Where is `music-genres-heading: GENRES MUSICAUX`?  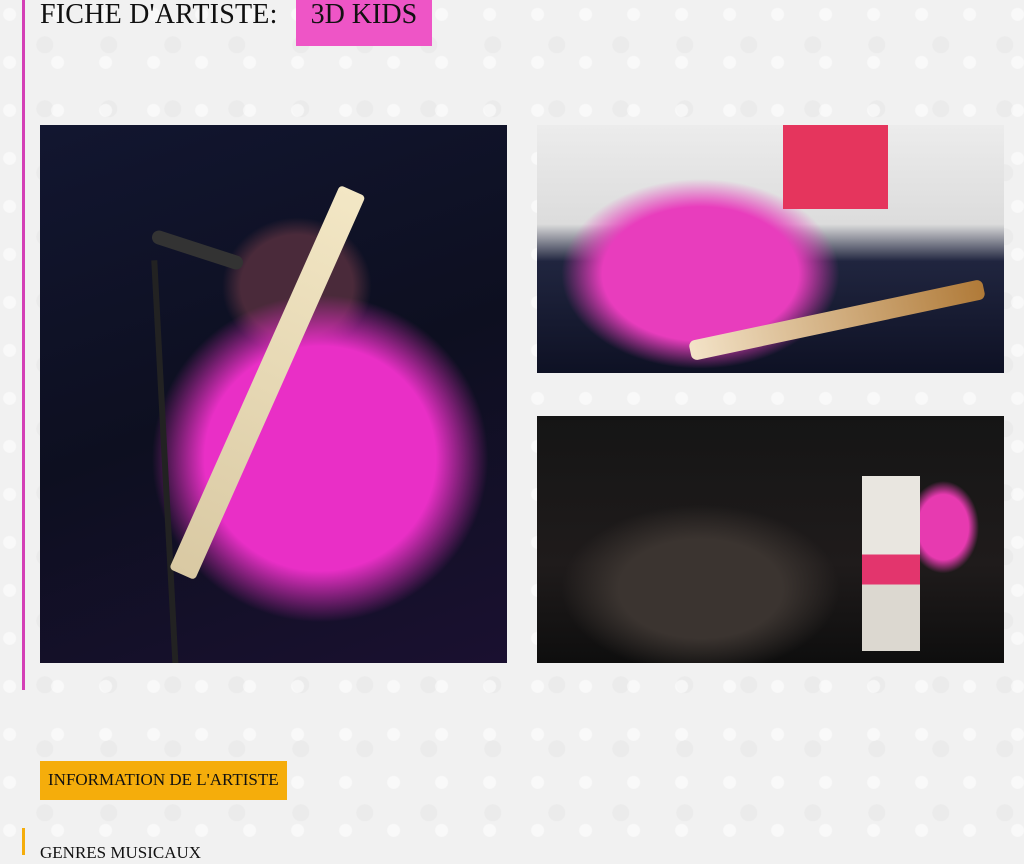
music-genres-heading: GENRES MUSICAUX is located at coordinates (121, 852).